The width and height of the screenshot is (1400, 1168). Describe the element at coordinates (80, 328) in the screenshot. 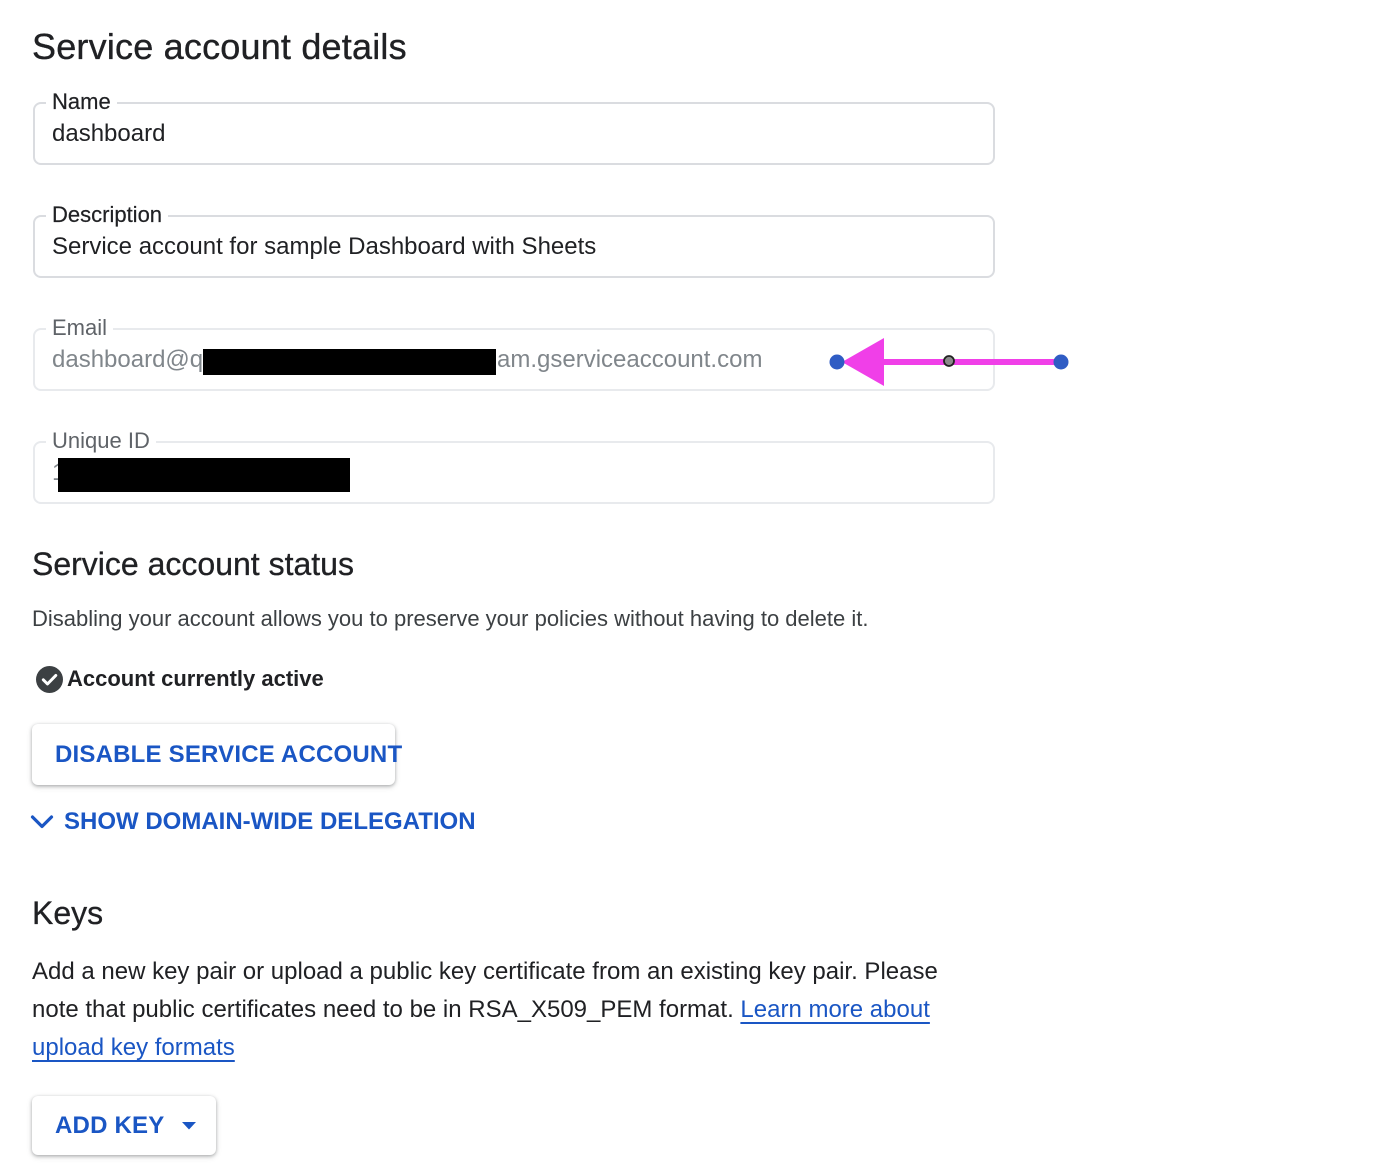

I see `email-field-label: Email` at that location.